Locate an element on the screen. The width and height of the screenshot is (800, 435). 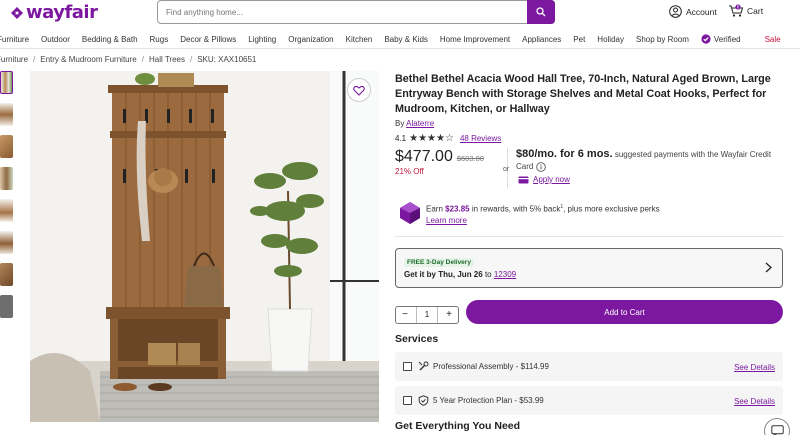
discount-label: 21% Off is located at coordinates (409, 171).